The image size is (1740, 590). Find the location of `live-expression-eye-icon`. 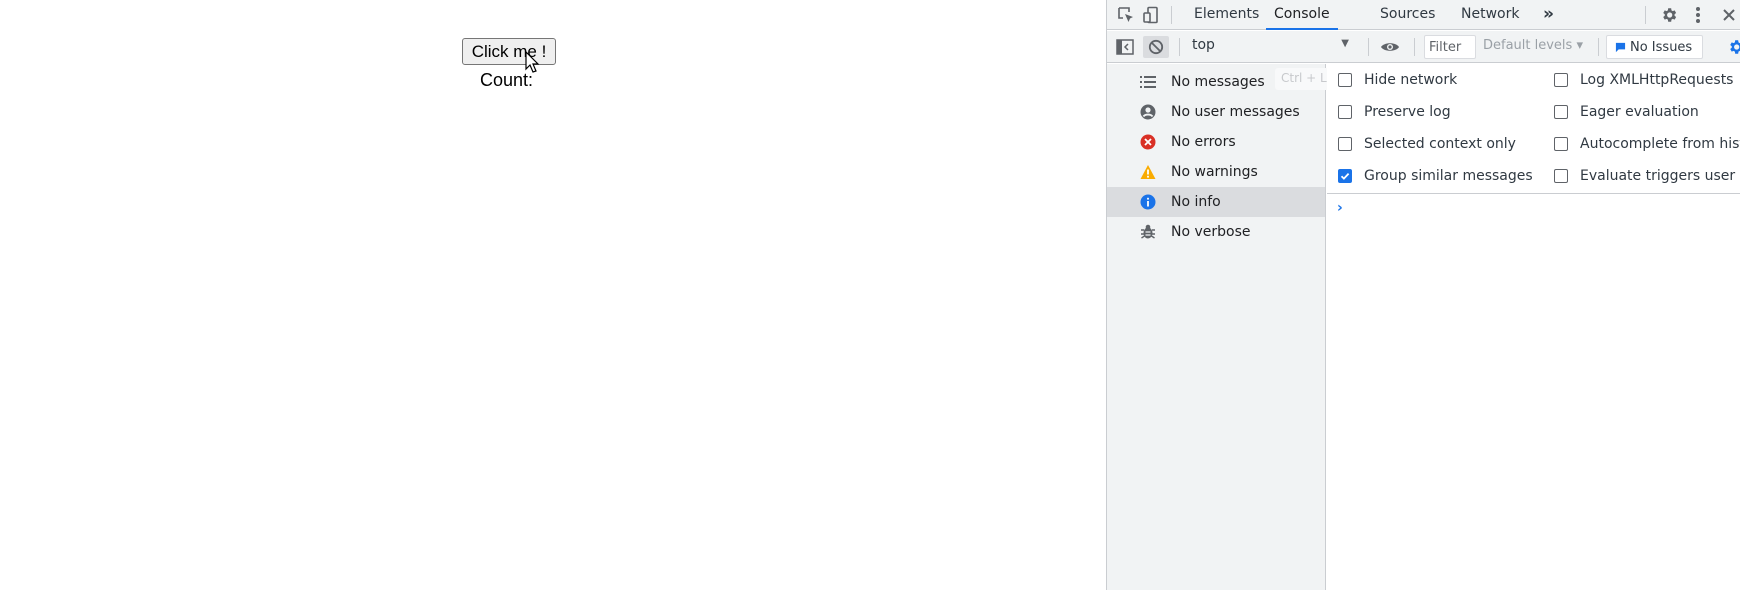

live-expression-eye-icon is located at coordinates (1390, 47).